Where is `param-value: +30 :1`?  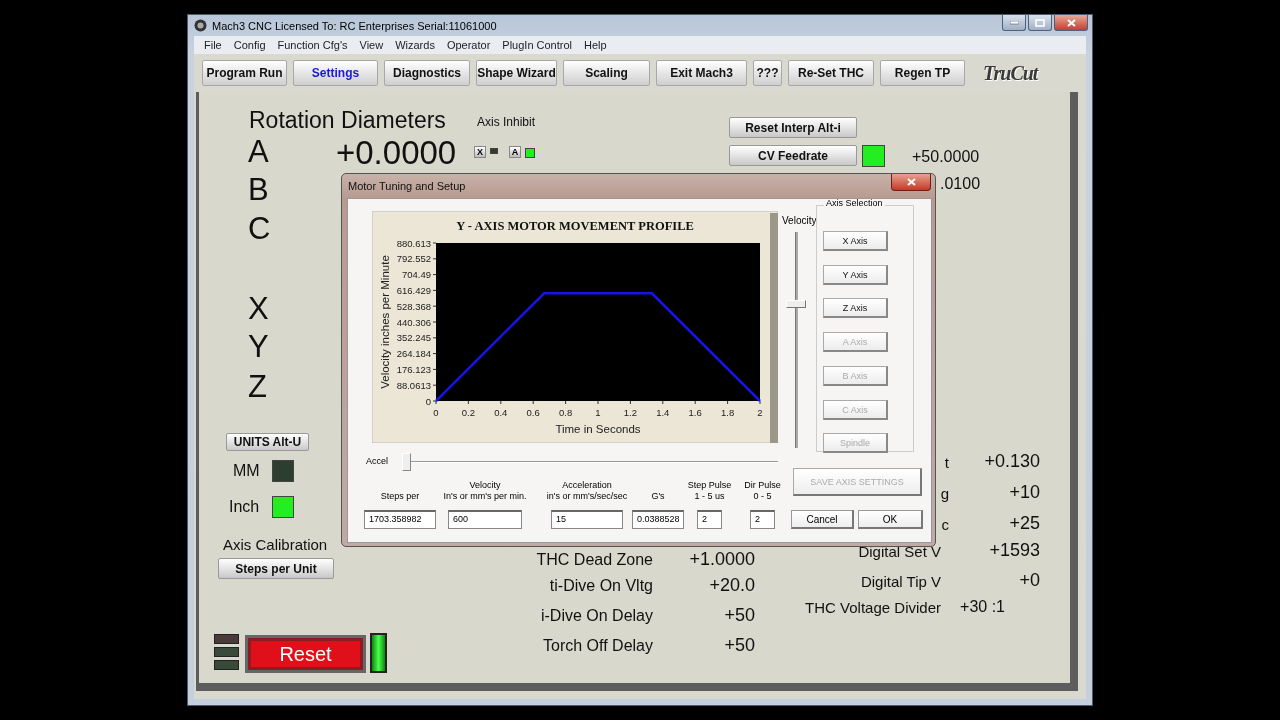 param-value: +30 :1 is located at coordinates (982, 607).